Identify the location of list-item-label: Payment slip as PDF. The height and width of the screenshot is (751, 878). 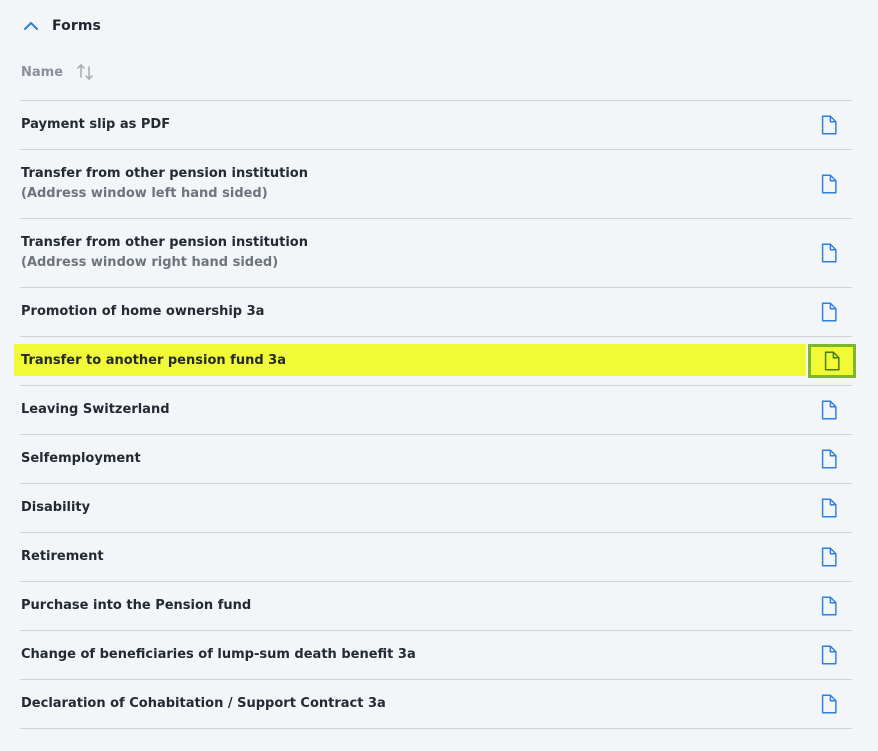
(96, 124).